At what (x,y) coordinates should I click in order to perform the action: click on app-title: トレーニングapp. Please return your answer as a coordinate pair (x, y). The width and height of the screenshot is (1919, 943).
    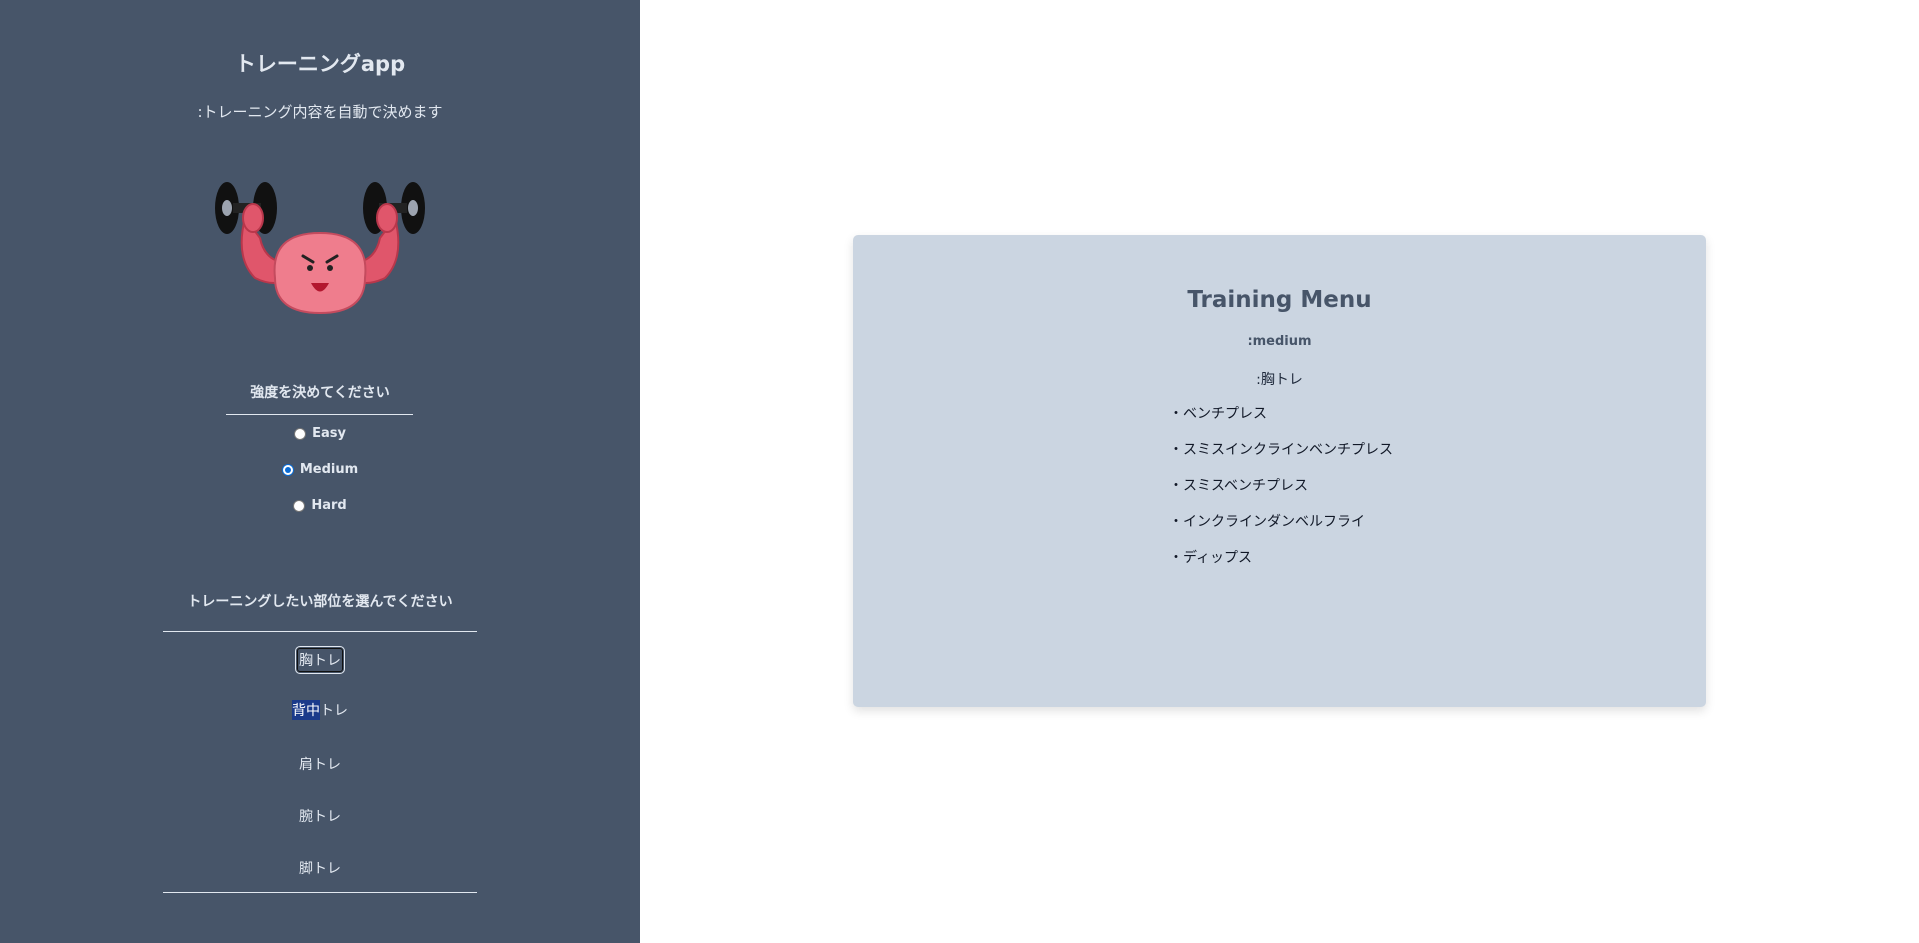
    Looking at the image, I should click on (320, 64).